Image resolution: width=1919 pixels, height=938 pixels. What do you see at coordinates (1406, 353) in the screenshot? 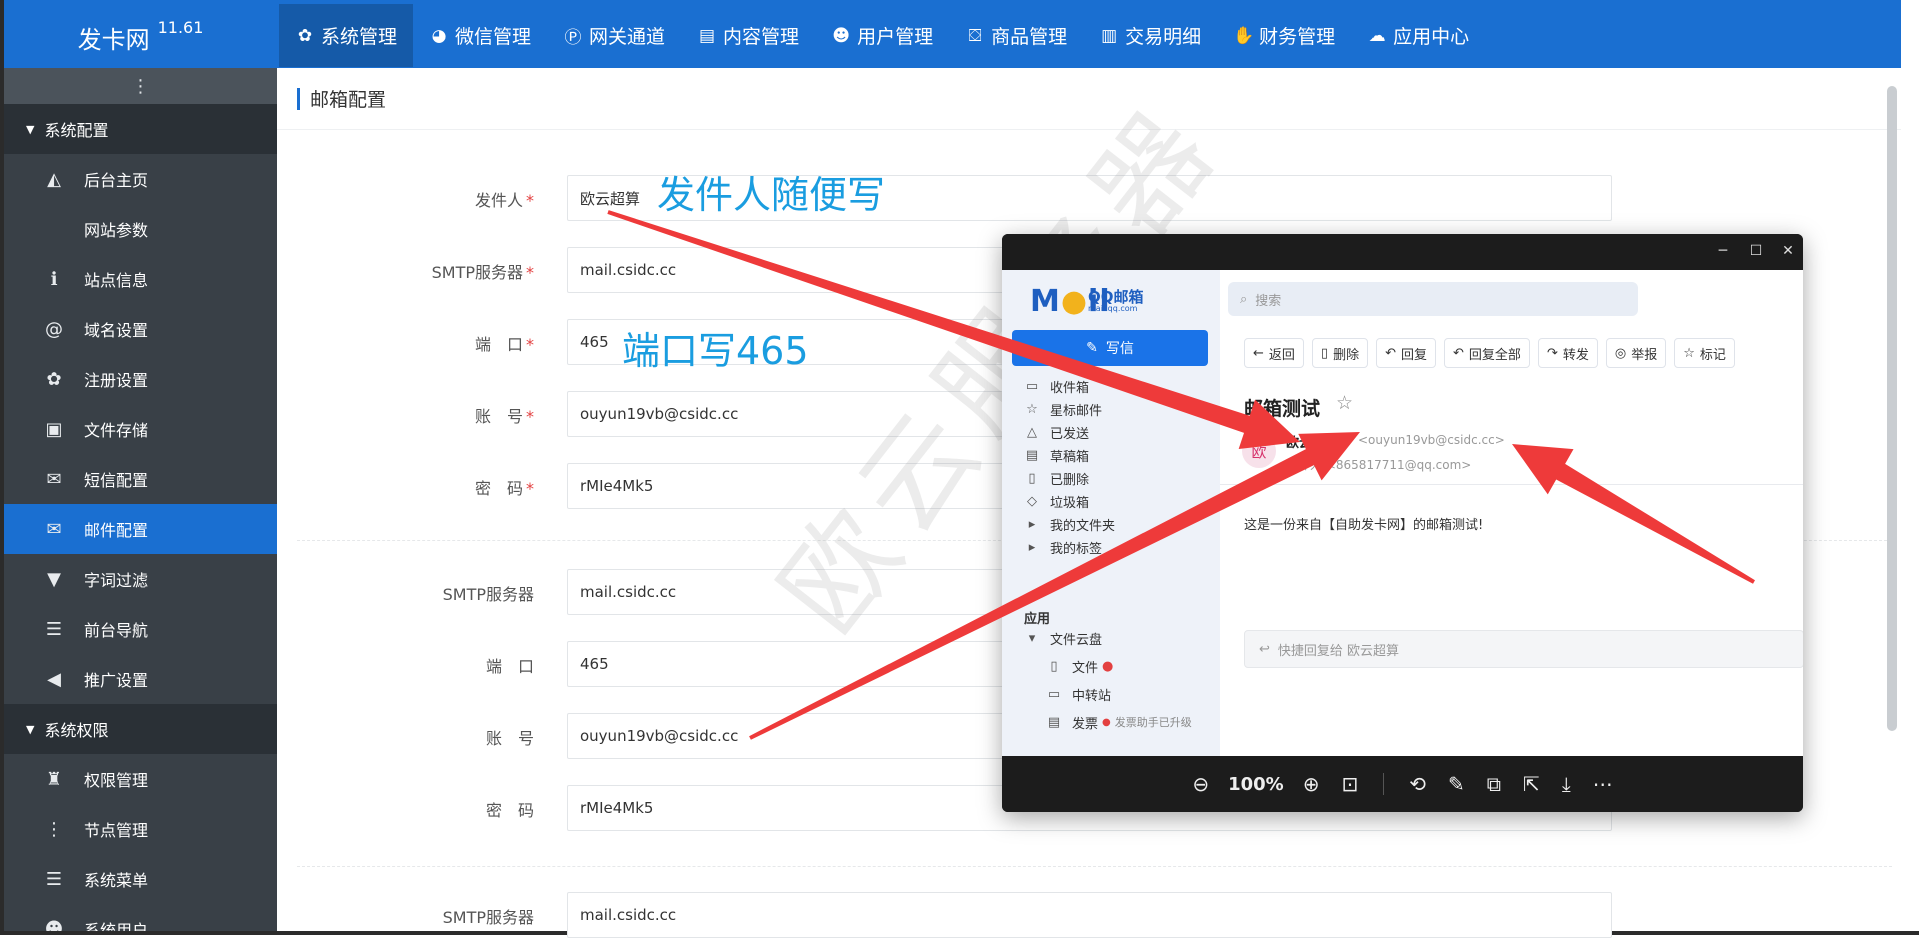
I see `mail-tool-2: ↶ 回复` at bounding box center [1406, 353].